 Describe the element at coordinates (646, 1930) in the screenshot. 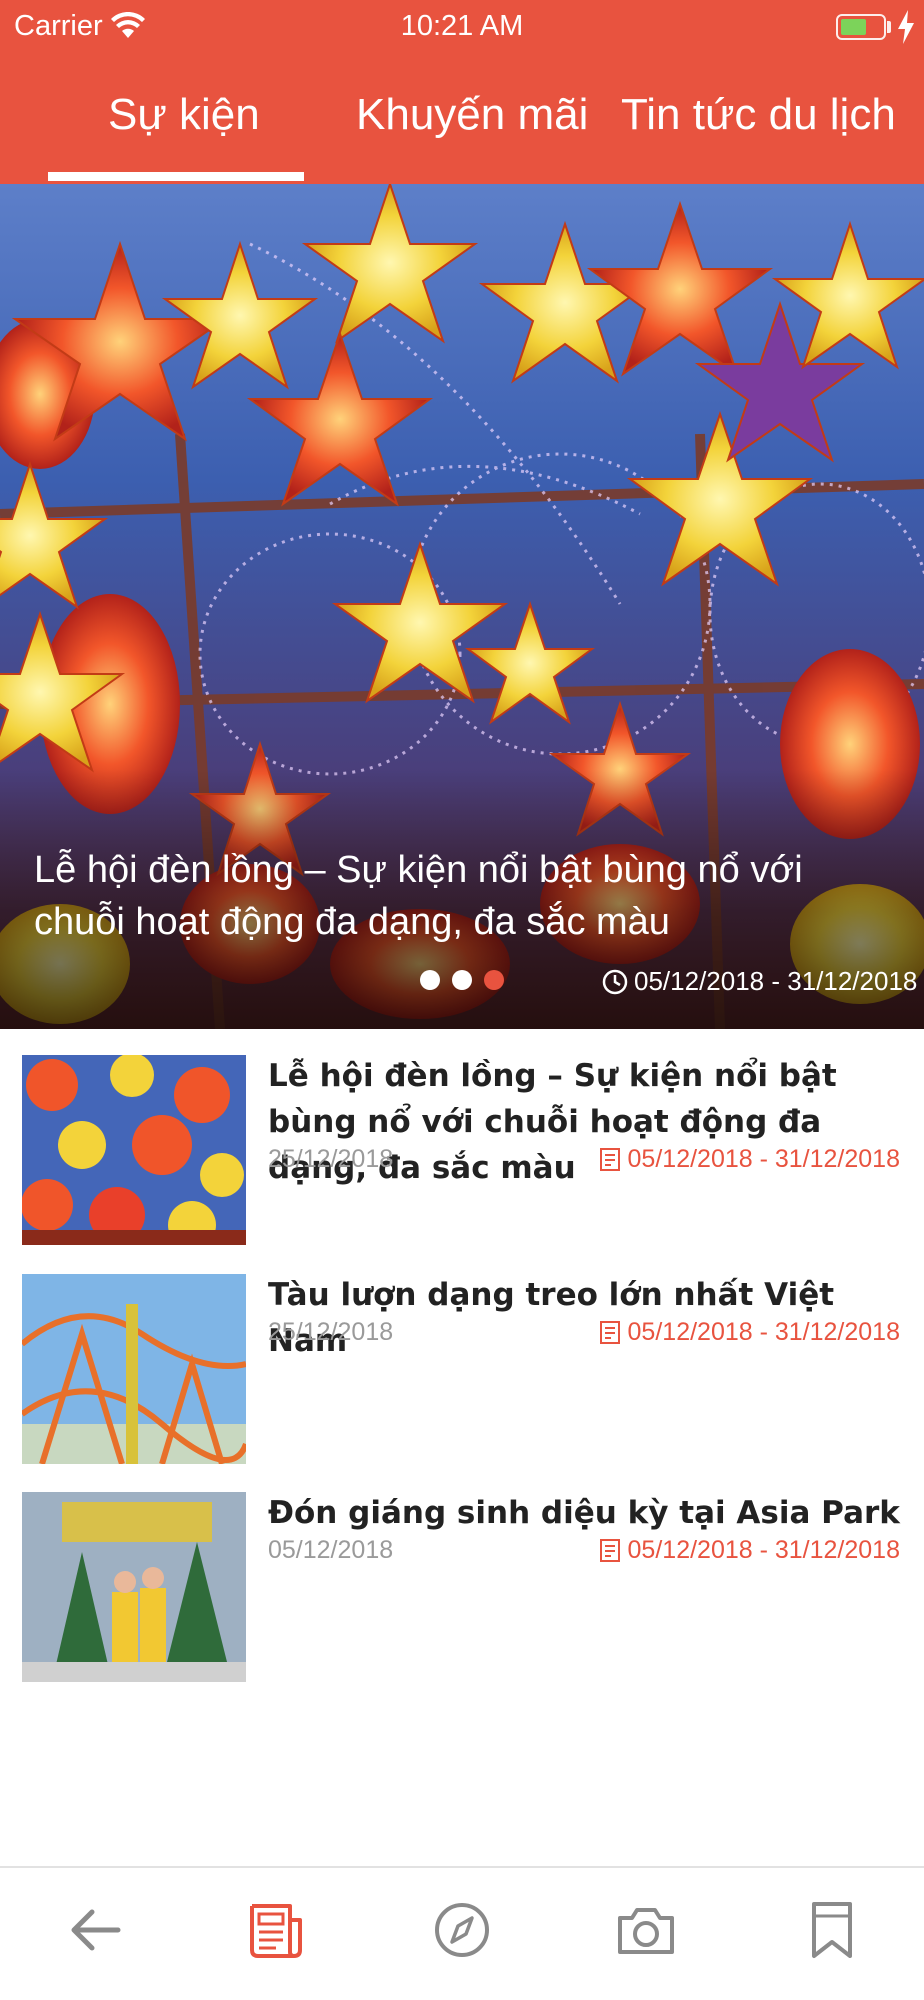

I see `camera-icon` at that location.